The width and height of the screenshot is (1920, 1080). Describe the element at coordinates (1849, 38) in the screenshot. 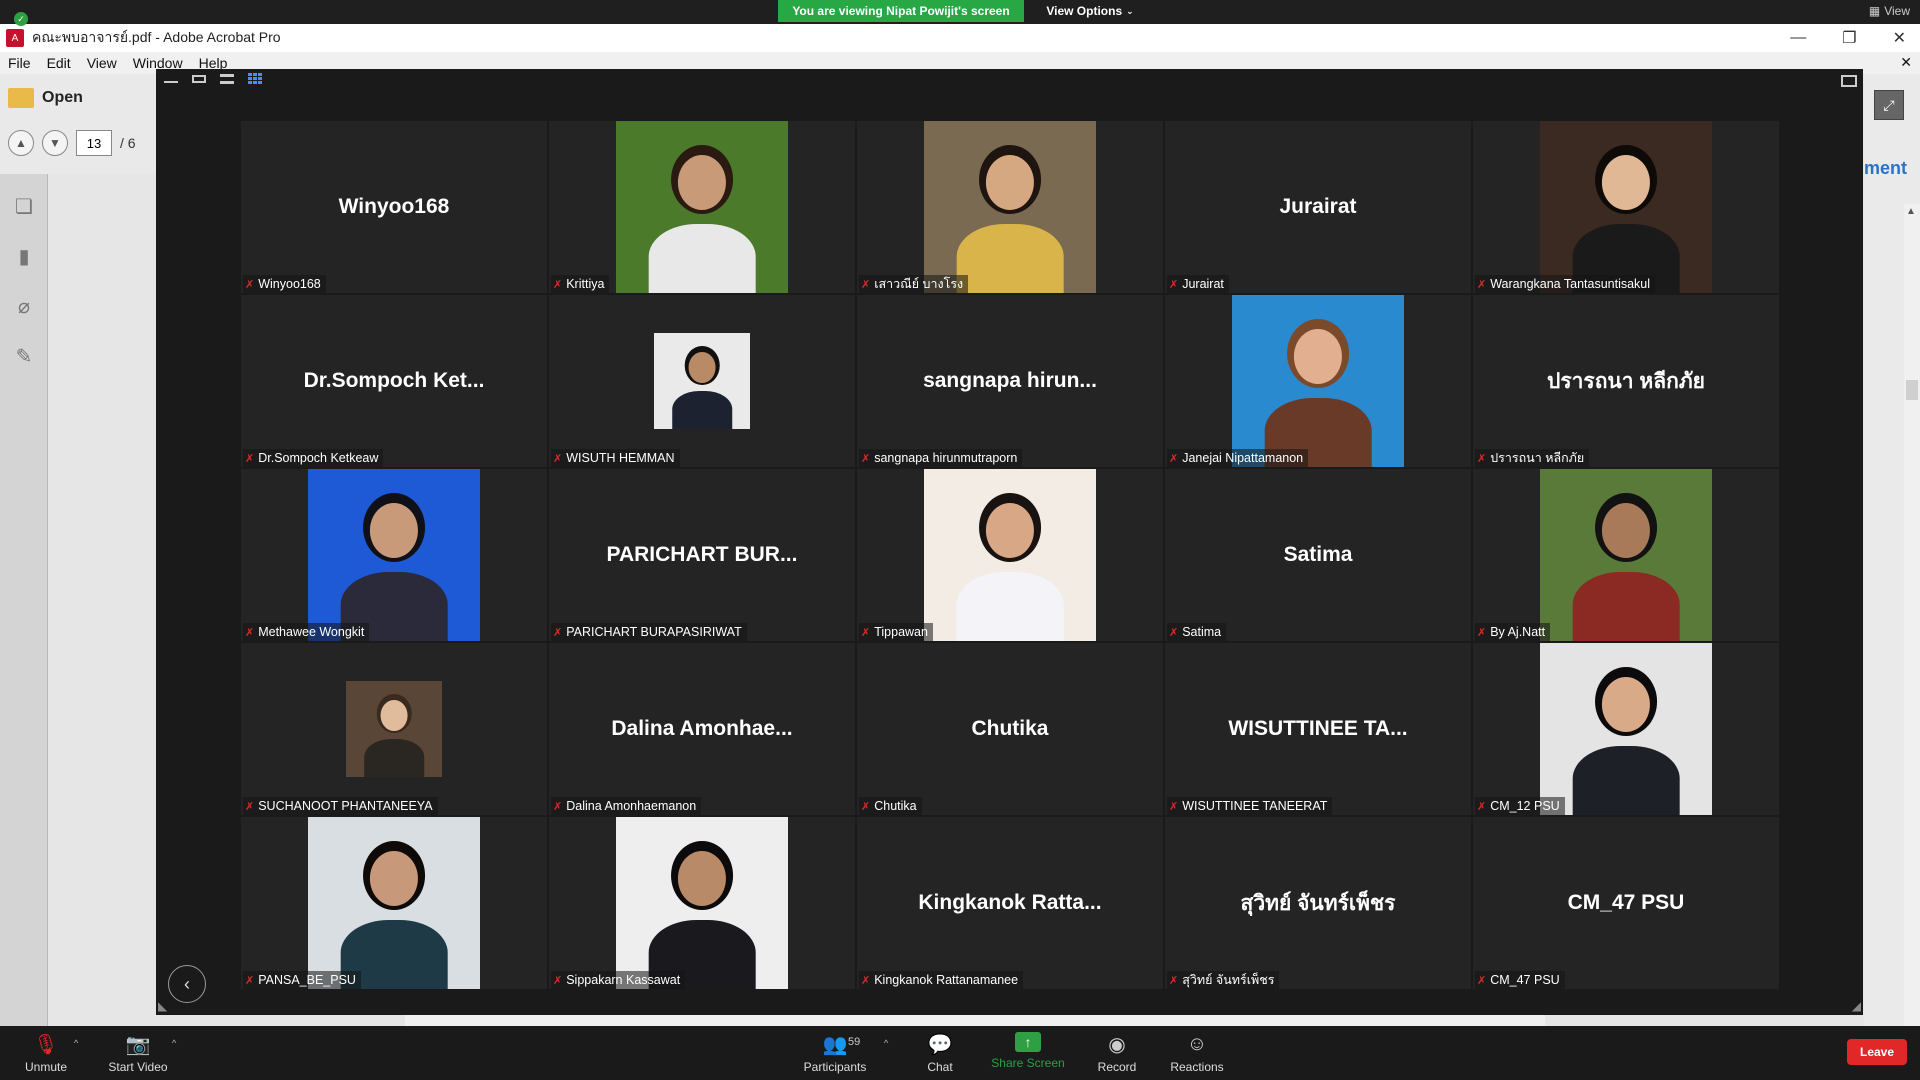

I see `restore-icon: ❐` at that location.